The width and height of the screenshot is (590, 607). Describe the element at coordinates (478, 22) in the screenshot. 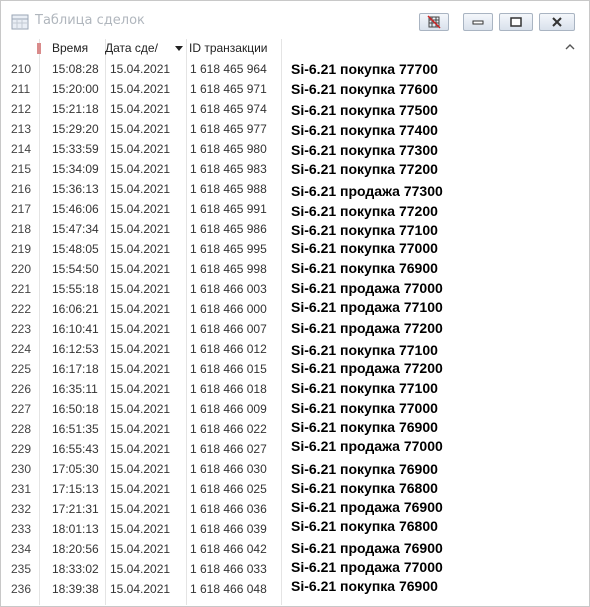

I see `minimize-button` at that location.